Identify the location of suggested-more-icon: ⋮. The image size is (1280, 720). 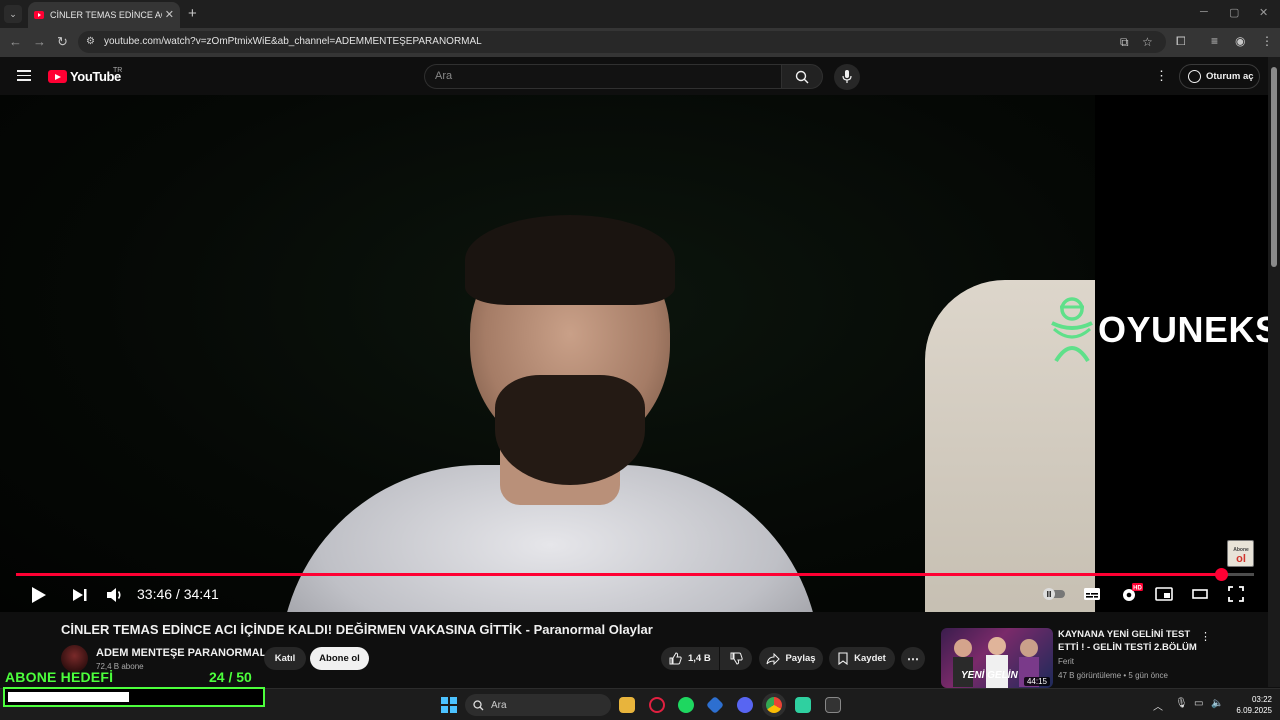
(1205, 636).